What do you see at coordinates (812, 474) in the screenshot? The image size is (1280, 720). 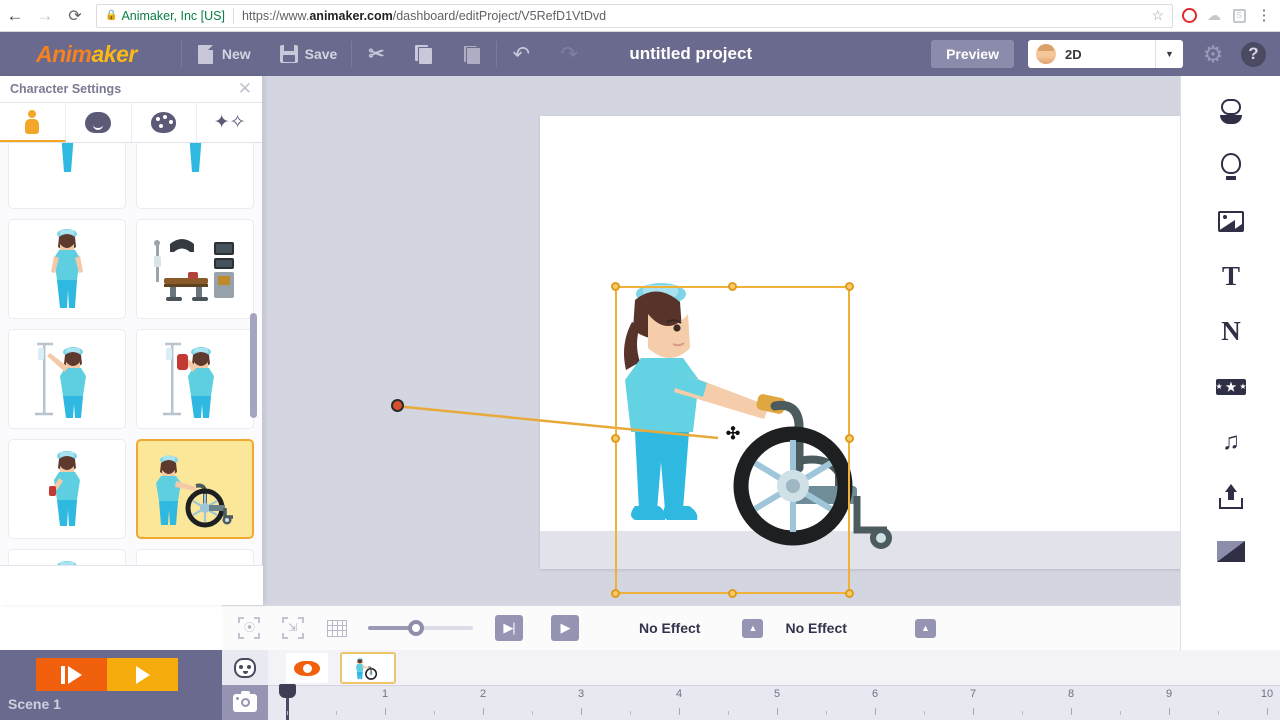 I see `wheelchair` at bounding box center [812, 474].